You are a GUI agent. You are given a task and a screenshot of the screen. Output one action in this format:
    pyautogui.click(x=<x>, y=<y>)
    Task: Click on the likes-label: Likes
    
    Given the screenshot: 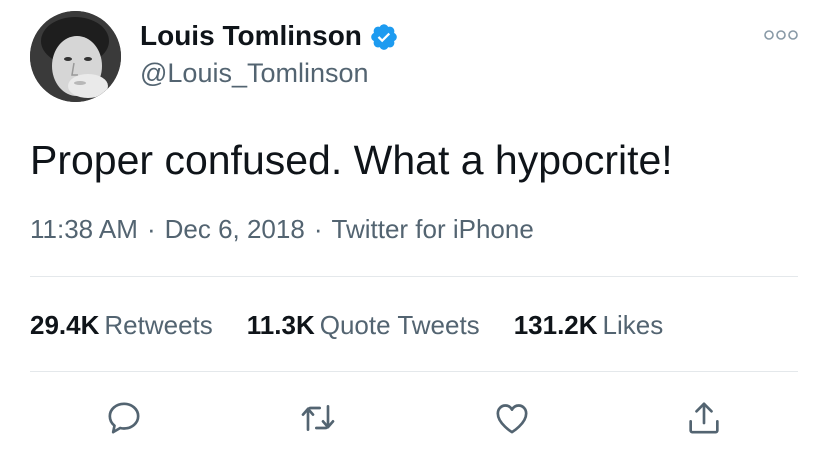 What is the action you would take?
    pyautogui.click(x=633, y=325)
    